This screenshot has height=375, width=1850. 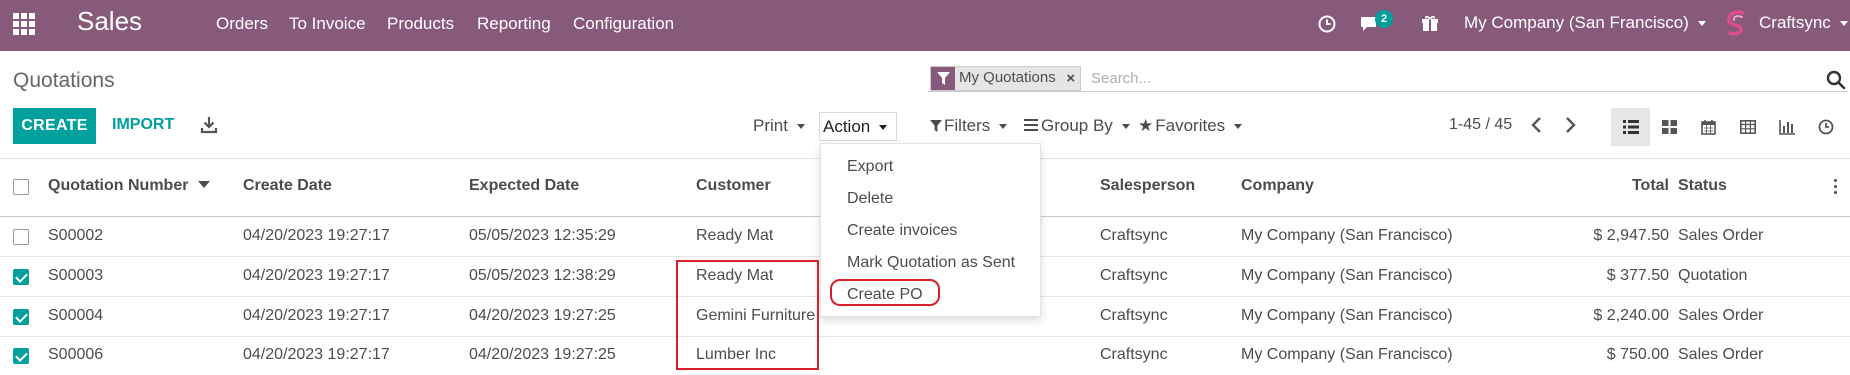 What do you see at coordinates (733, 186) in the screenshot?
I see `column-customer: Customer` at bounding box center [733, 186].